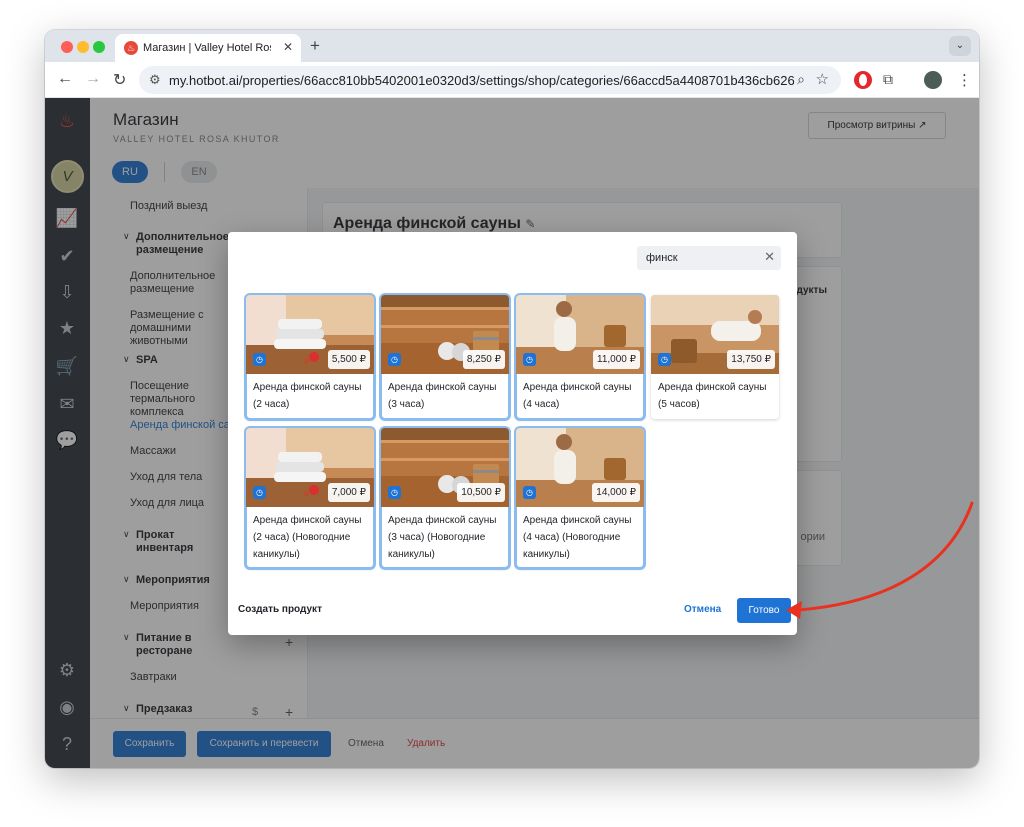  I want to click on profile-avatar, so click(933, 80).